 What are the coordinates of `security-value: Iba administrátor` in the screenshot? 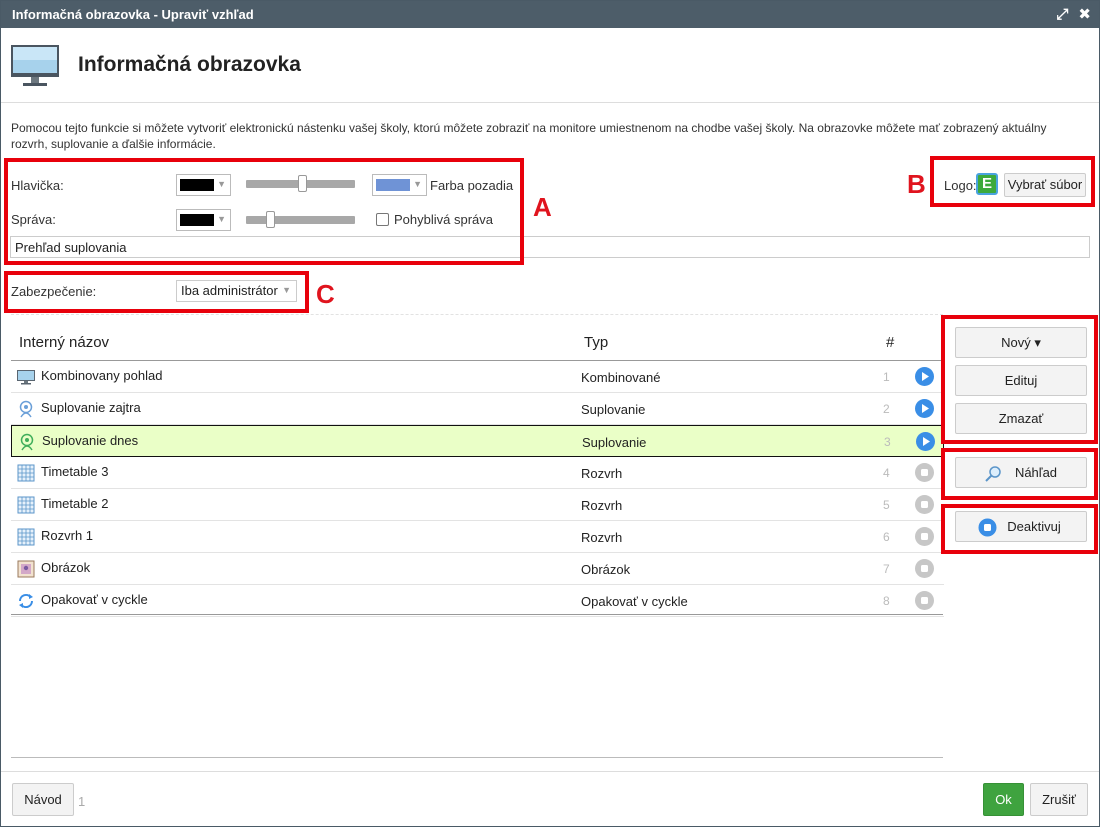 It's located at (229, 290).